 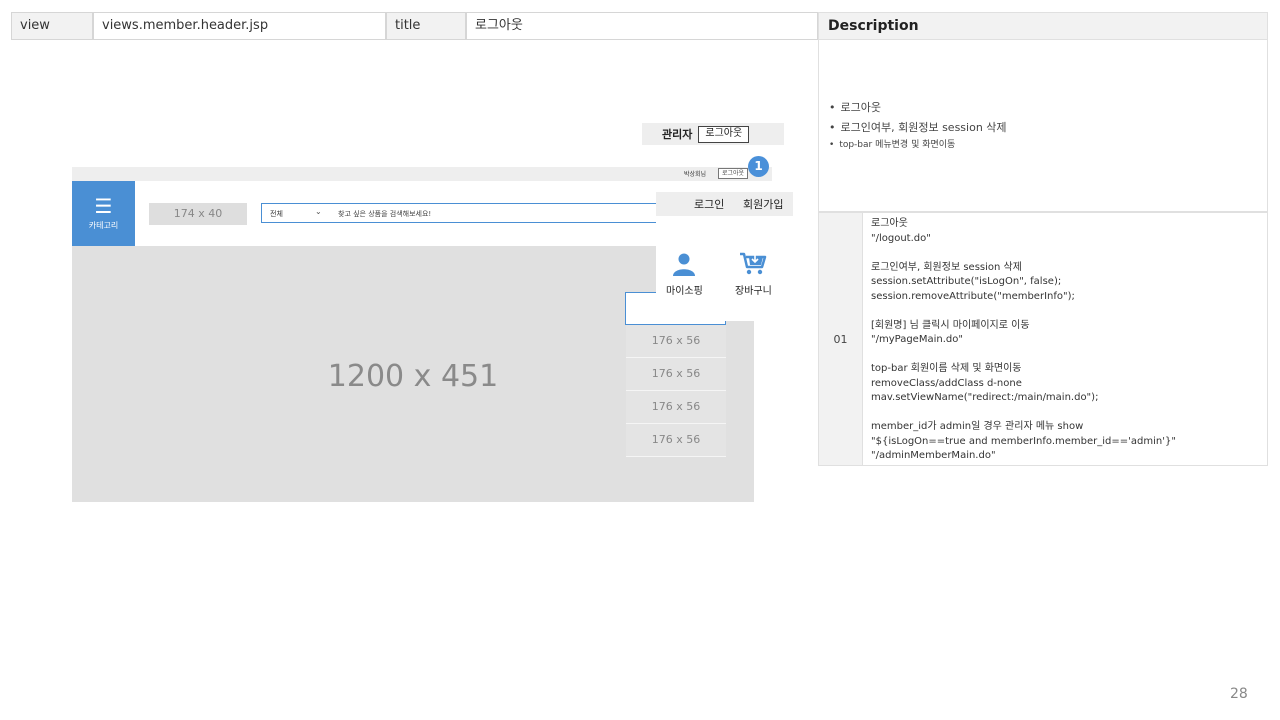 I want to click on search-bar: 전체 ⌄ 찾고 싶은 상품을 검색해보세요!, so click(x=461, y=213).